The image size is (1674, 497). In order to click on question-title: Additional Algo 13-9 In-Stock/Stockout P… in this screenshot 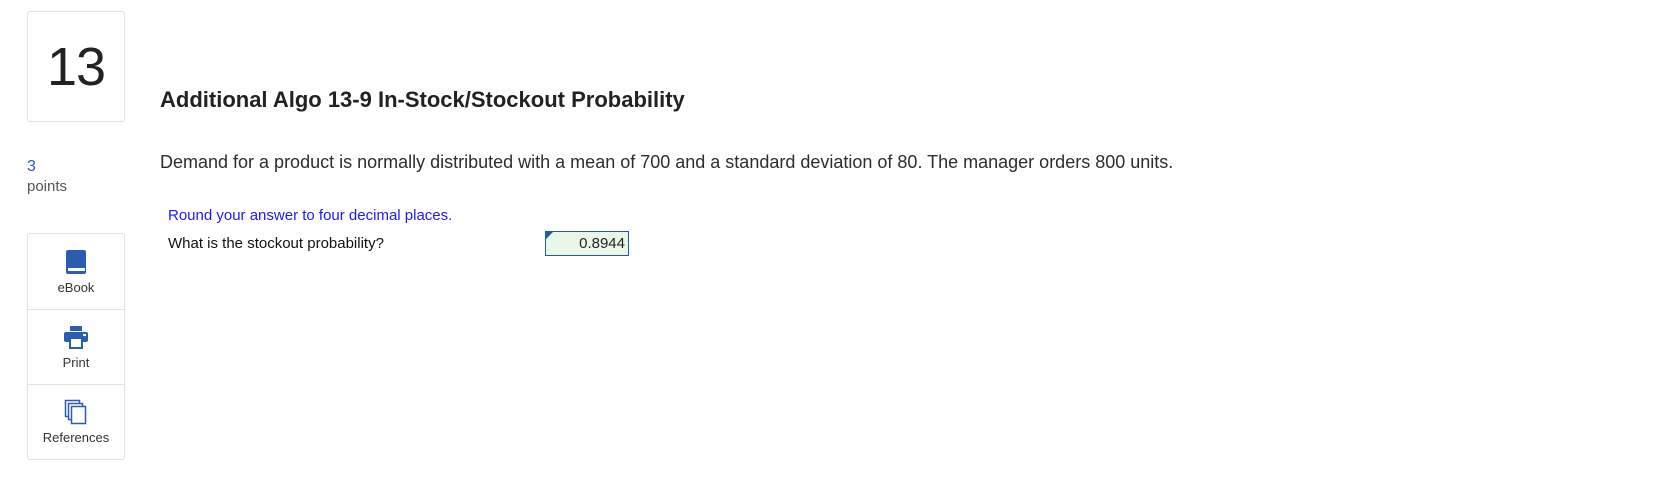, I will do `click(422, 99)`.